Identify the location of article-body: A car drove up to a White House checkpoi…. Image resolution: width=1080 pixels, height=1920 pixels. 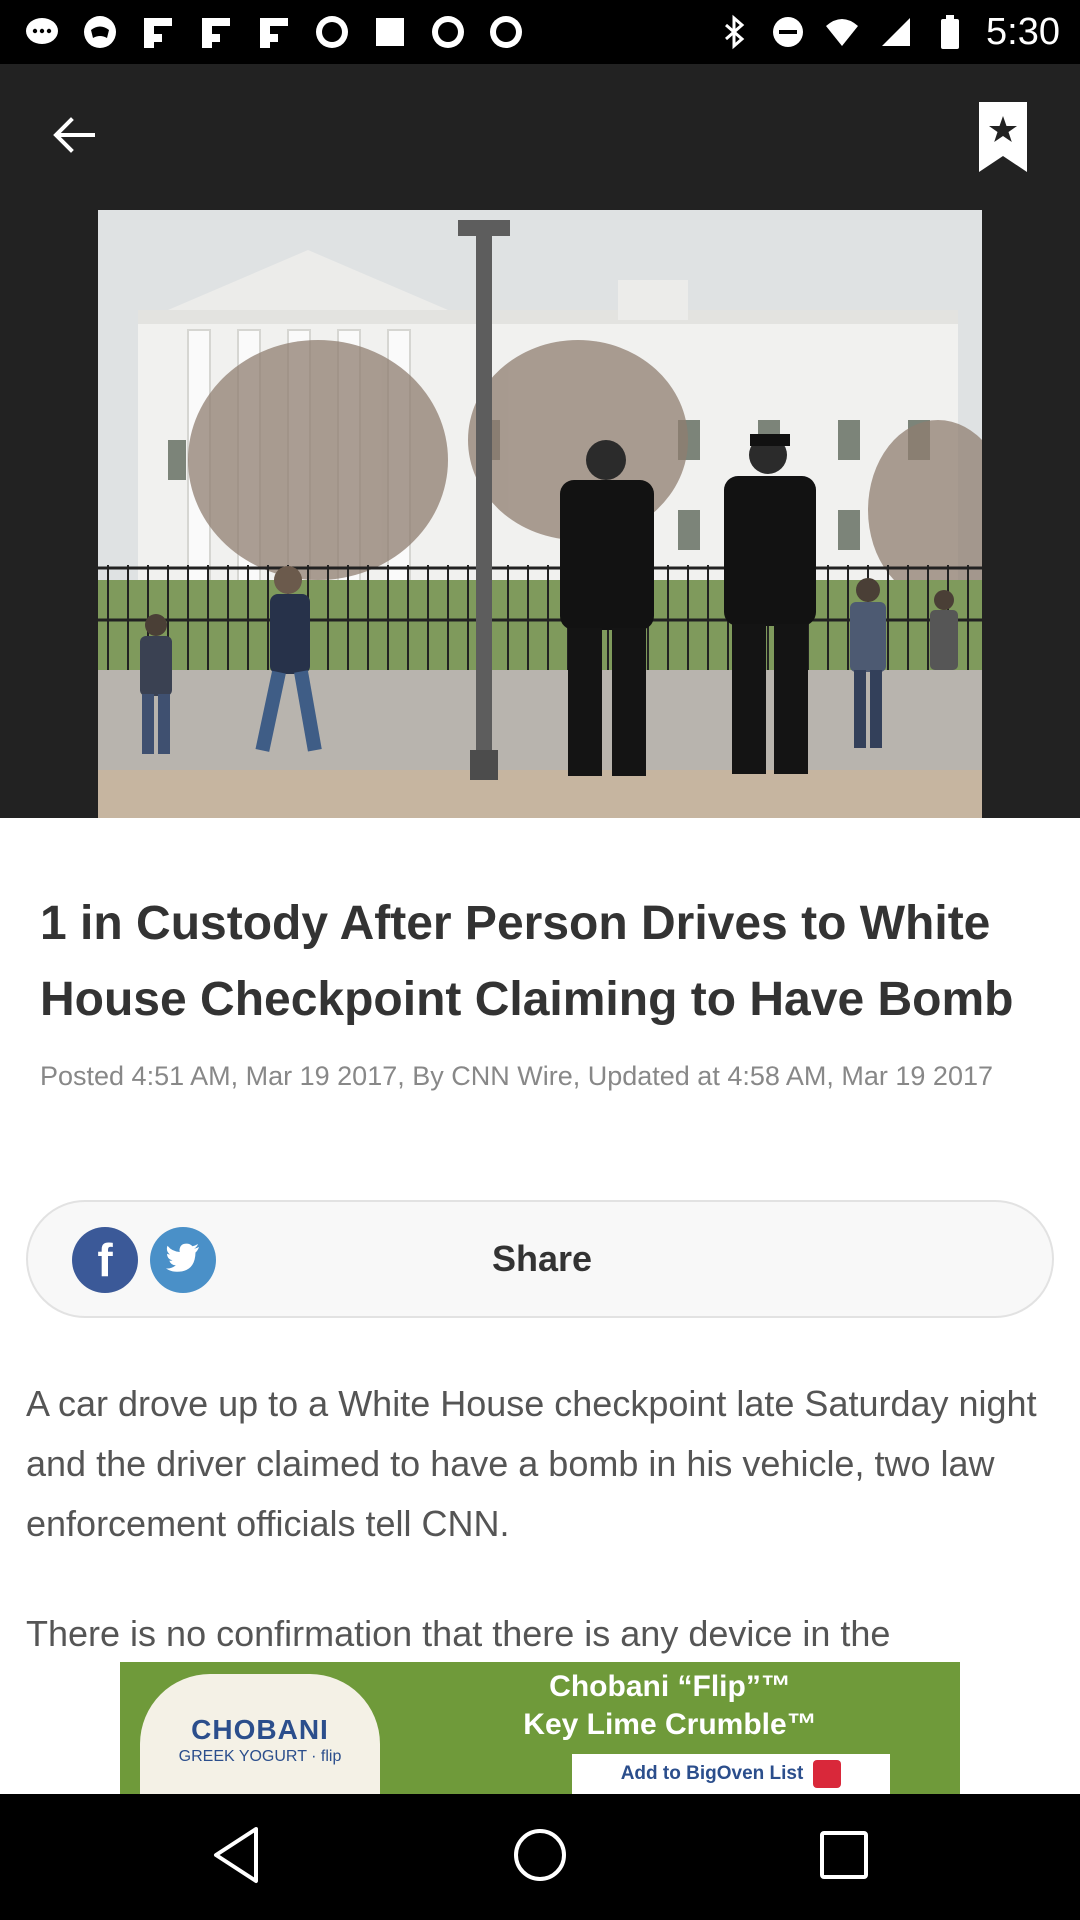
(541, 1519).